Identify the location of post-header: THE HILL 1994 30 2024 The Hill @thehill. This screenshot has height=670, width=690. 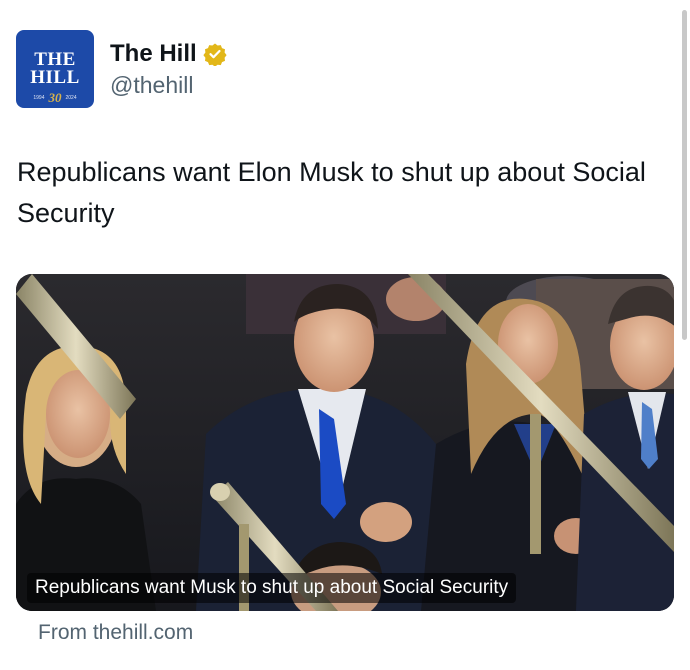
(121, 69).